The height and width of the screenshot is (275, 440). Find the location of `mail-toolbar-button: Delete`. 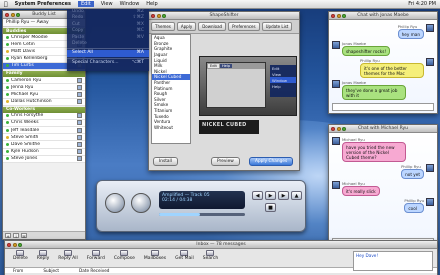

mail-toolbar-button: Delete is located at coordinates (20, 255).